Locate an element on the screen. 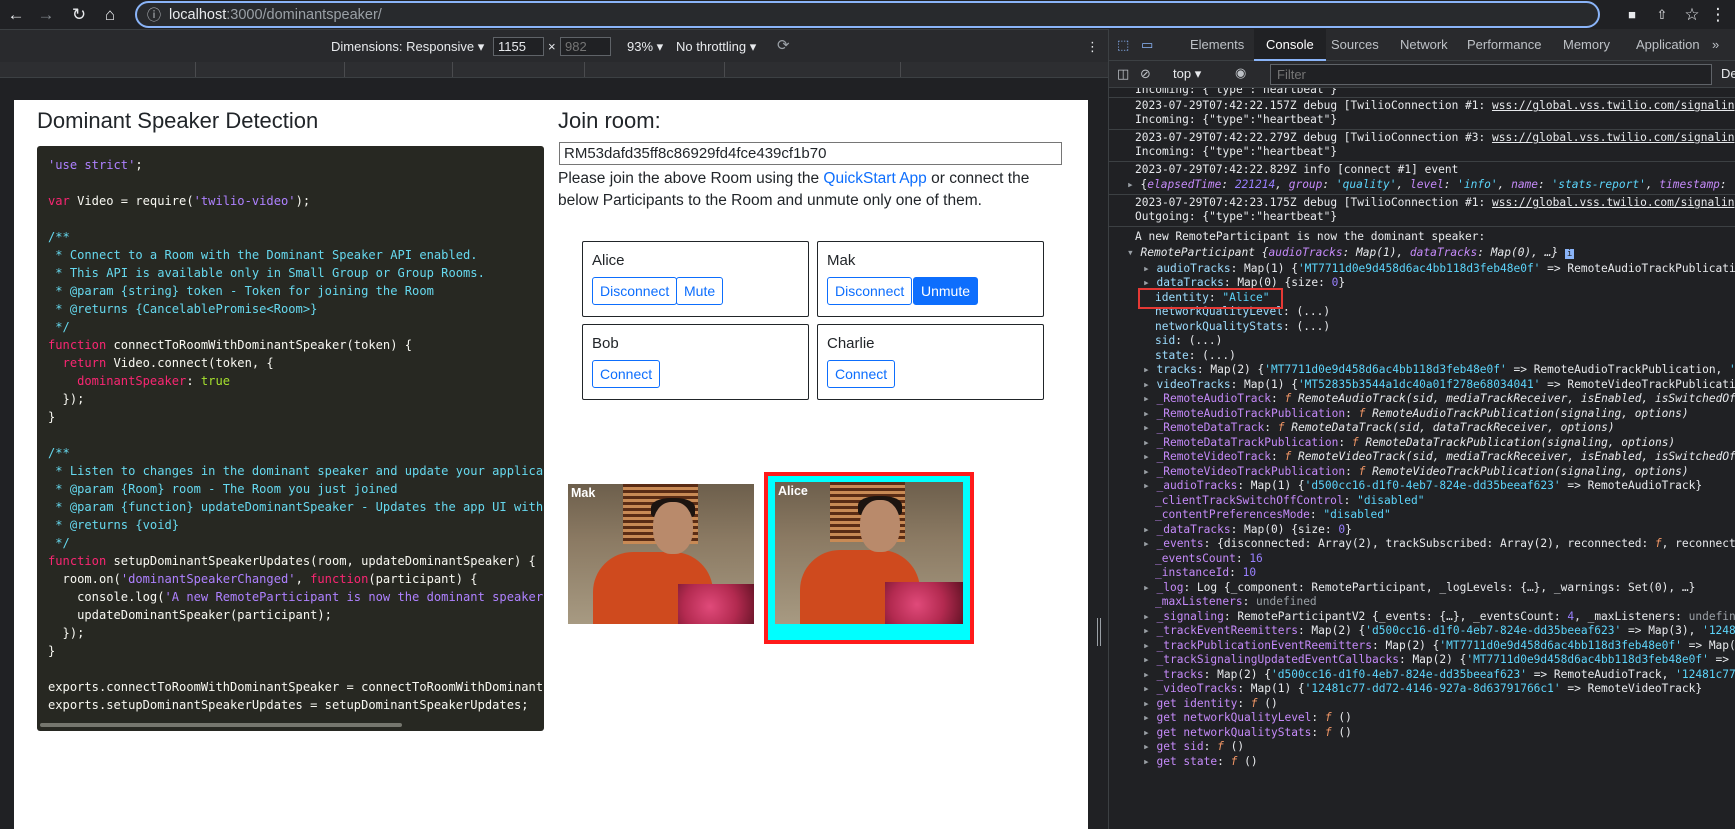 This screenshot has height=829, width=1735. info-icon: ⓘ is located at coordinates (154, 15).